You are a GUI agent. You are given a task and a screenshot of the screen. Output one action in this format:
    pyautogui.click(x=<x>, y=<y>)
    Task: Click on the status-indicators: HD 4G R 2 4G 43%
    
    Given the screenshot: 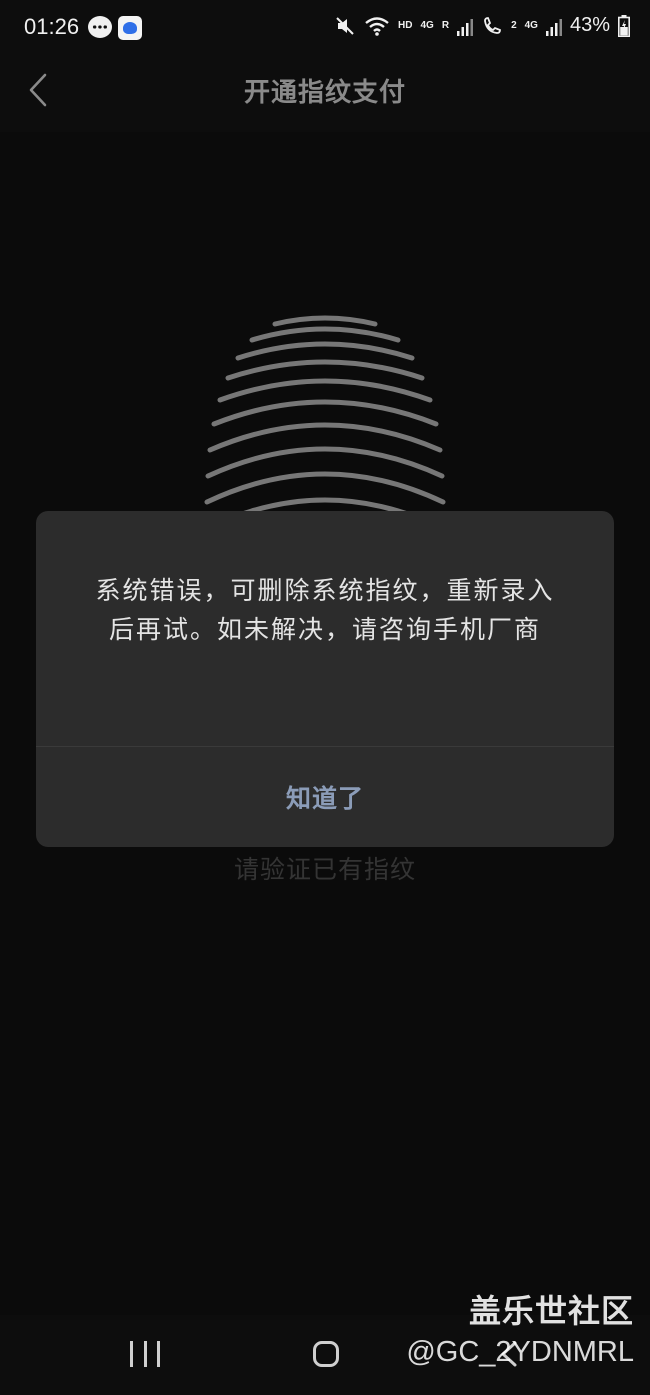 What is the action you would take?
    pyautogui.click(x=482, y=25)
    